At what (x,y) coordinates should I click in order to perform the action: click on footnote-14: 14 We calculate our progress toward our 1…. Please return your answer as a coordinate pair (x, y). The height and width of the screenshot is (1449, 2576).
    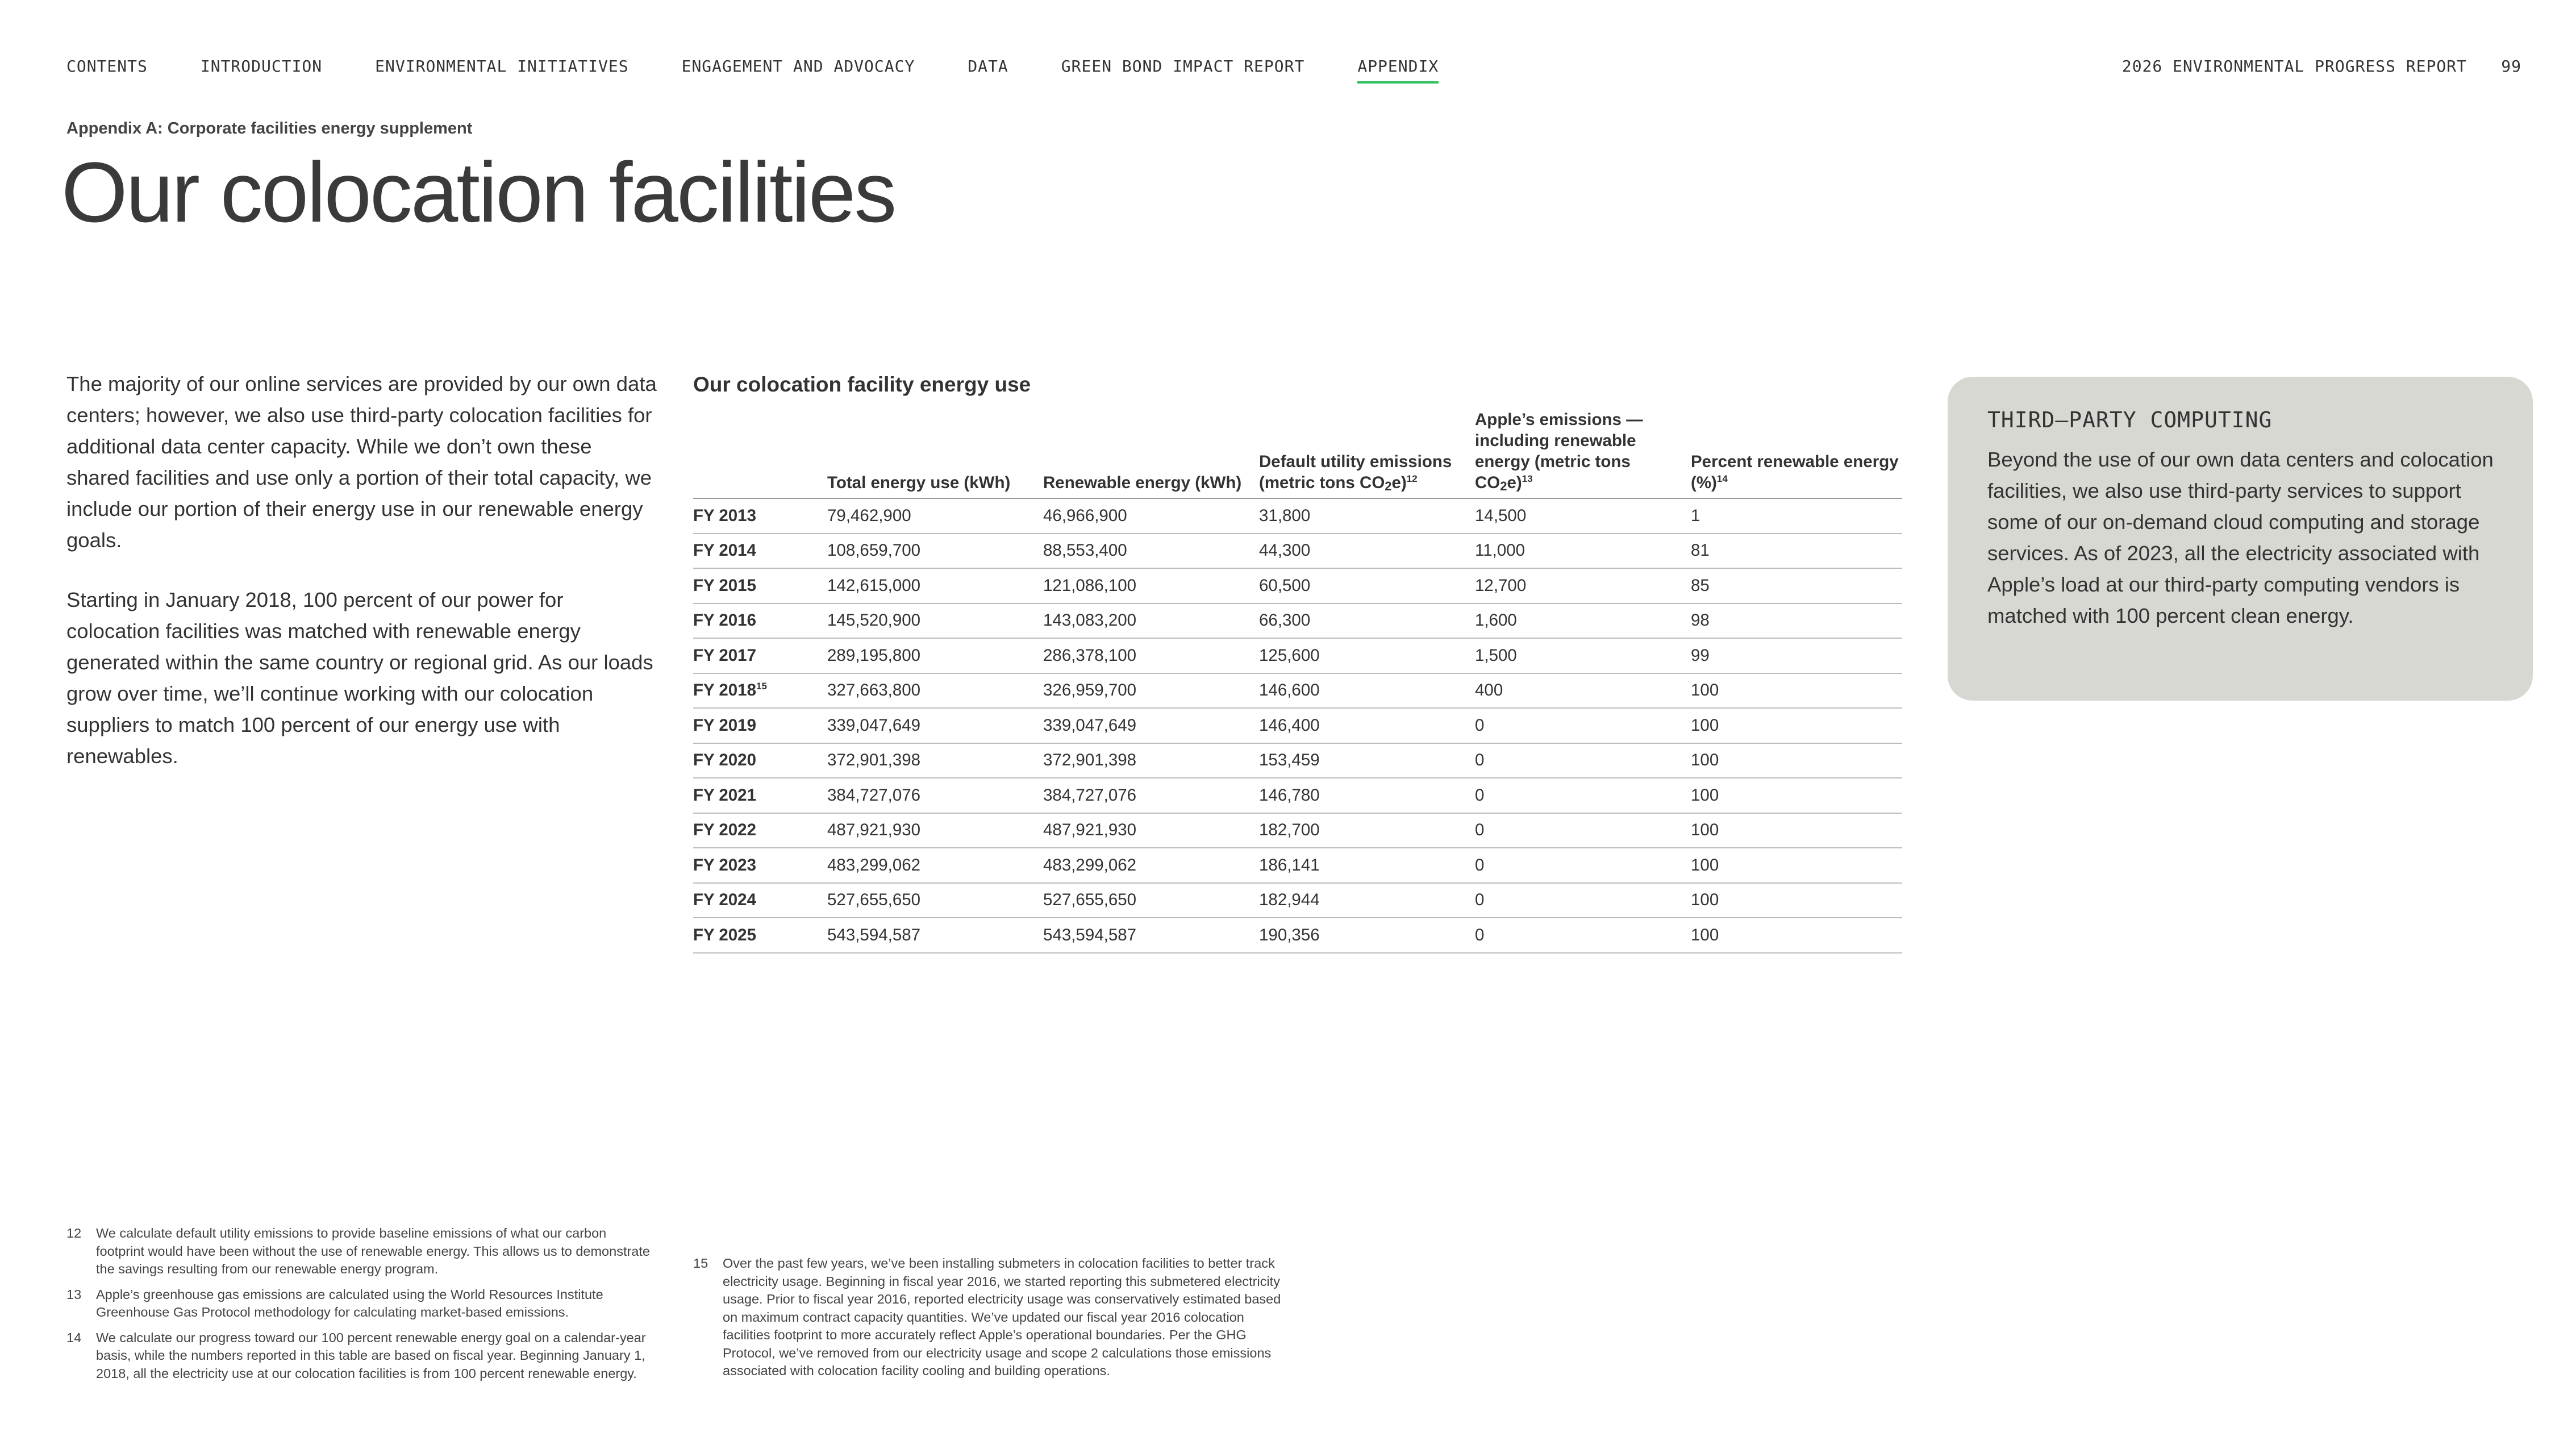
    Looking at the image, I should click on (359, 1356).